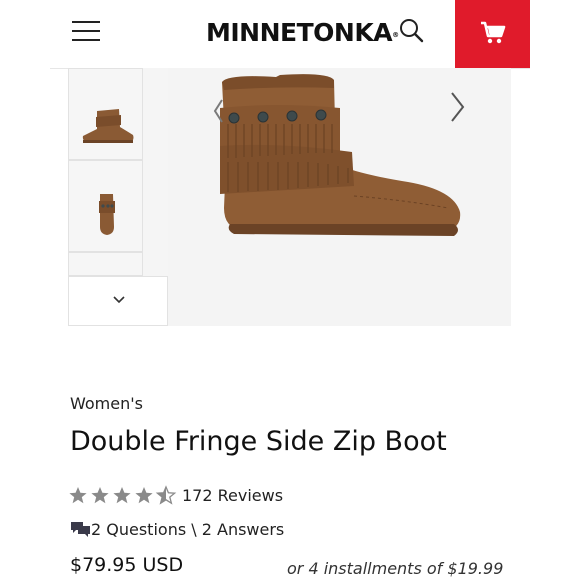  Describe the element at coordinates (127, 565) in the screenshot. I see `product-price: $79.95 USD` at that location.